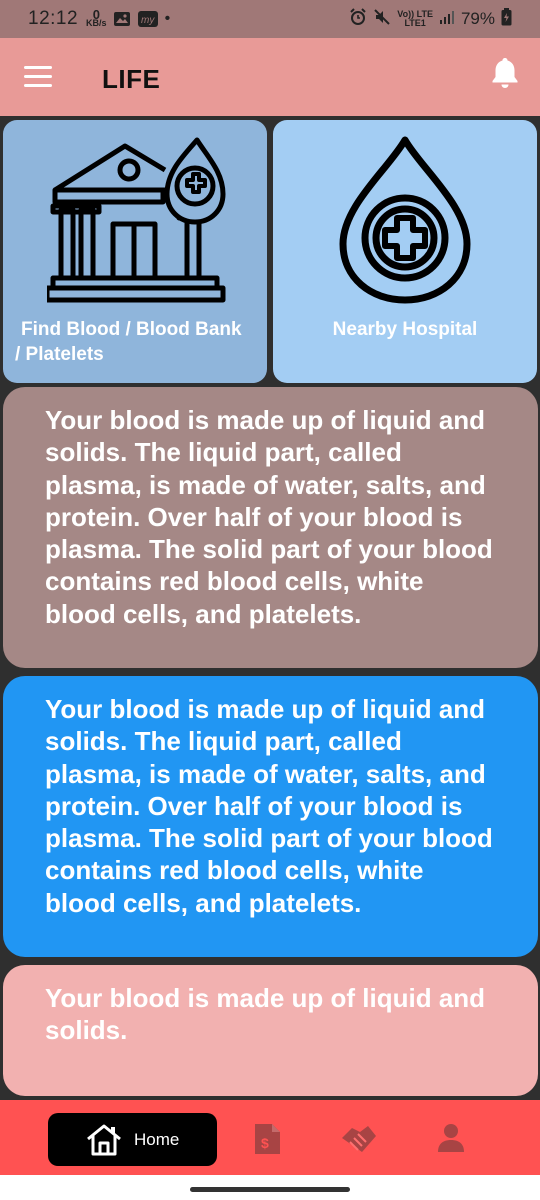 The width and height of the screenshot is (540, 1200). I want to click on hamburger-menu-icon, so click(38, 77).